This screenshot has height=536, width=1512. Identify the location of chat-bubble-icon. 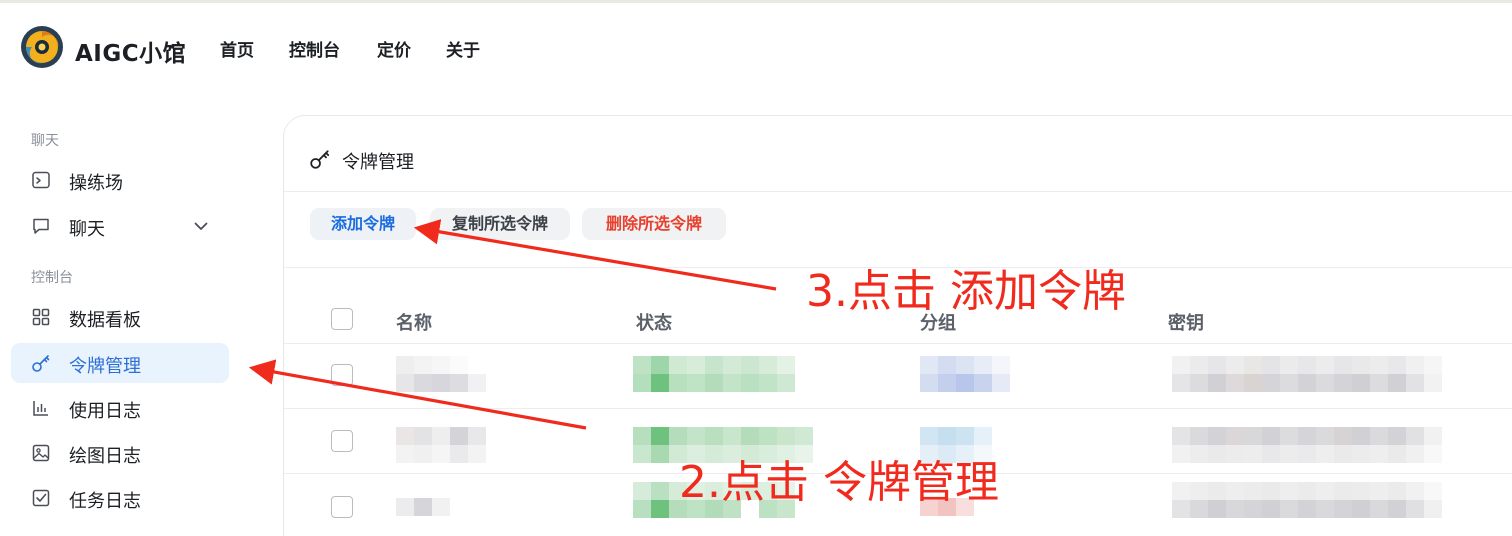
(41, 226).